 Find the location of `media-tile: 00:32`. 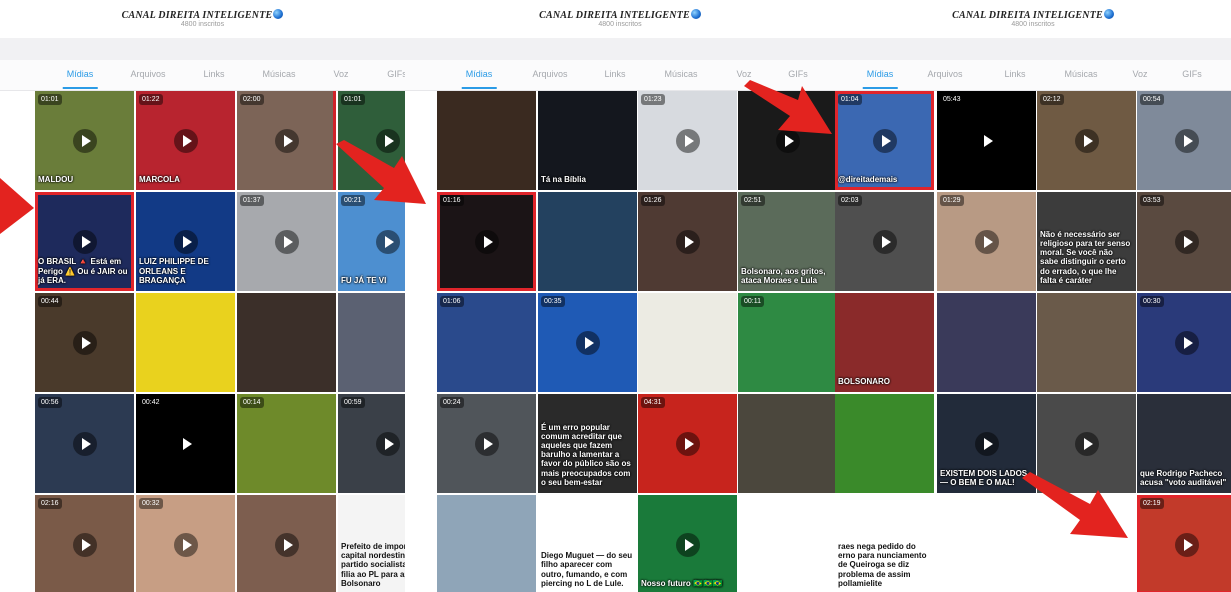

media-tile: 00:32 is located at coordinates (185, 543).